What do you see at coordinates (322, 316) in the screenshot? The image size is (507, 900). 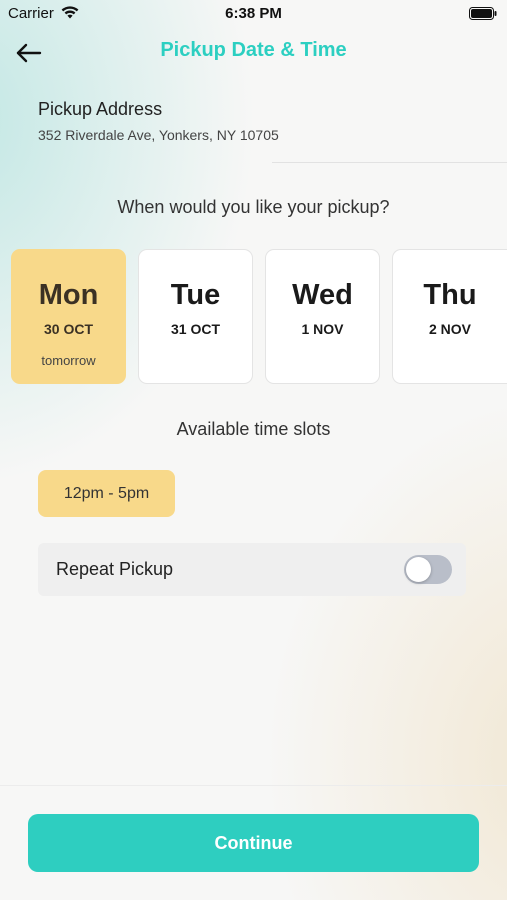 I see `day-card-wed: Wed 1 NOV` at bounding box center [322, 316].